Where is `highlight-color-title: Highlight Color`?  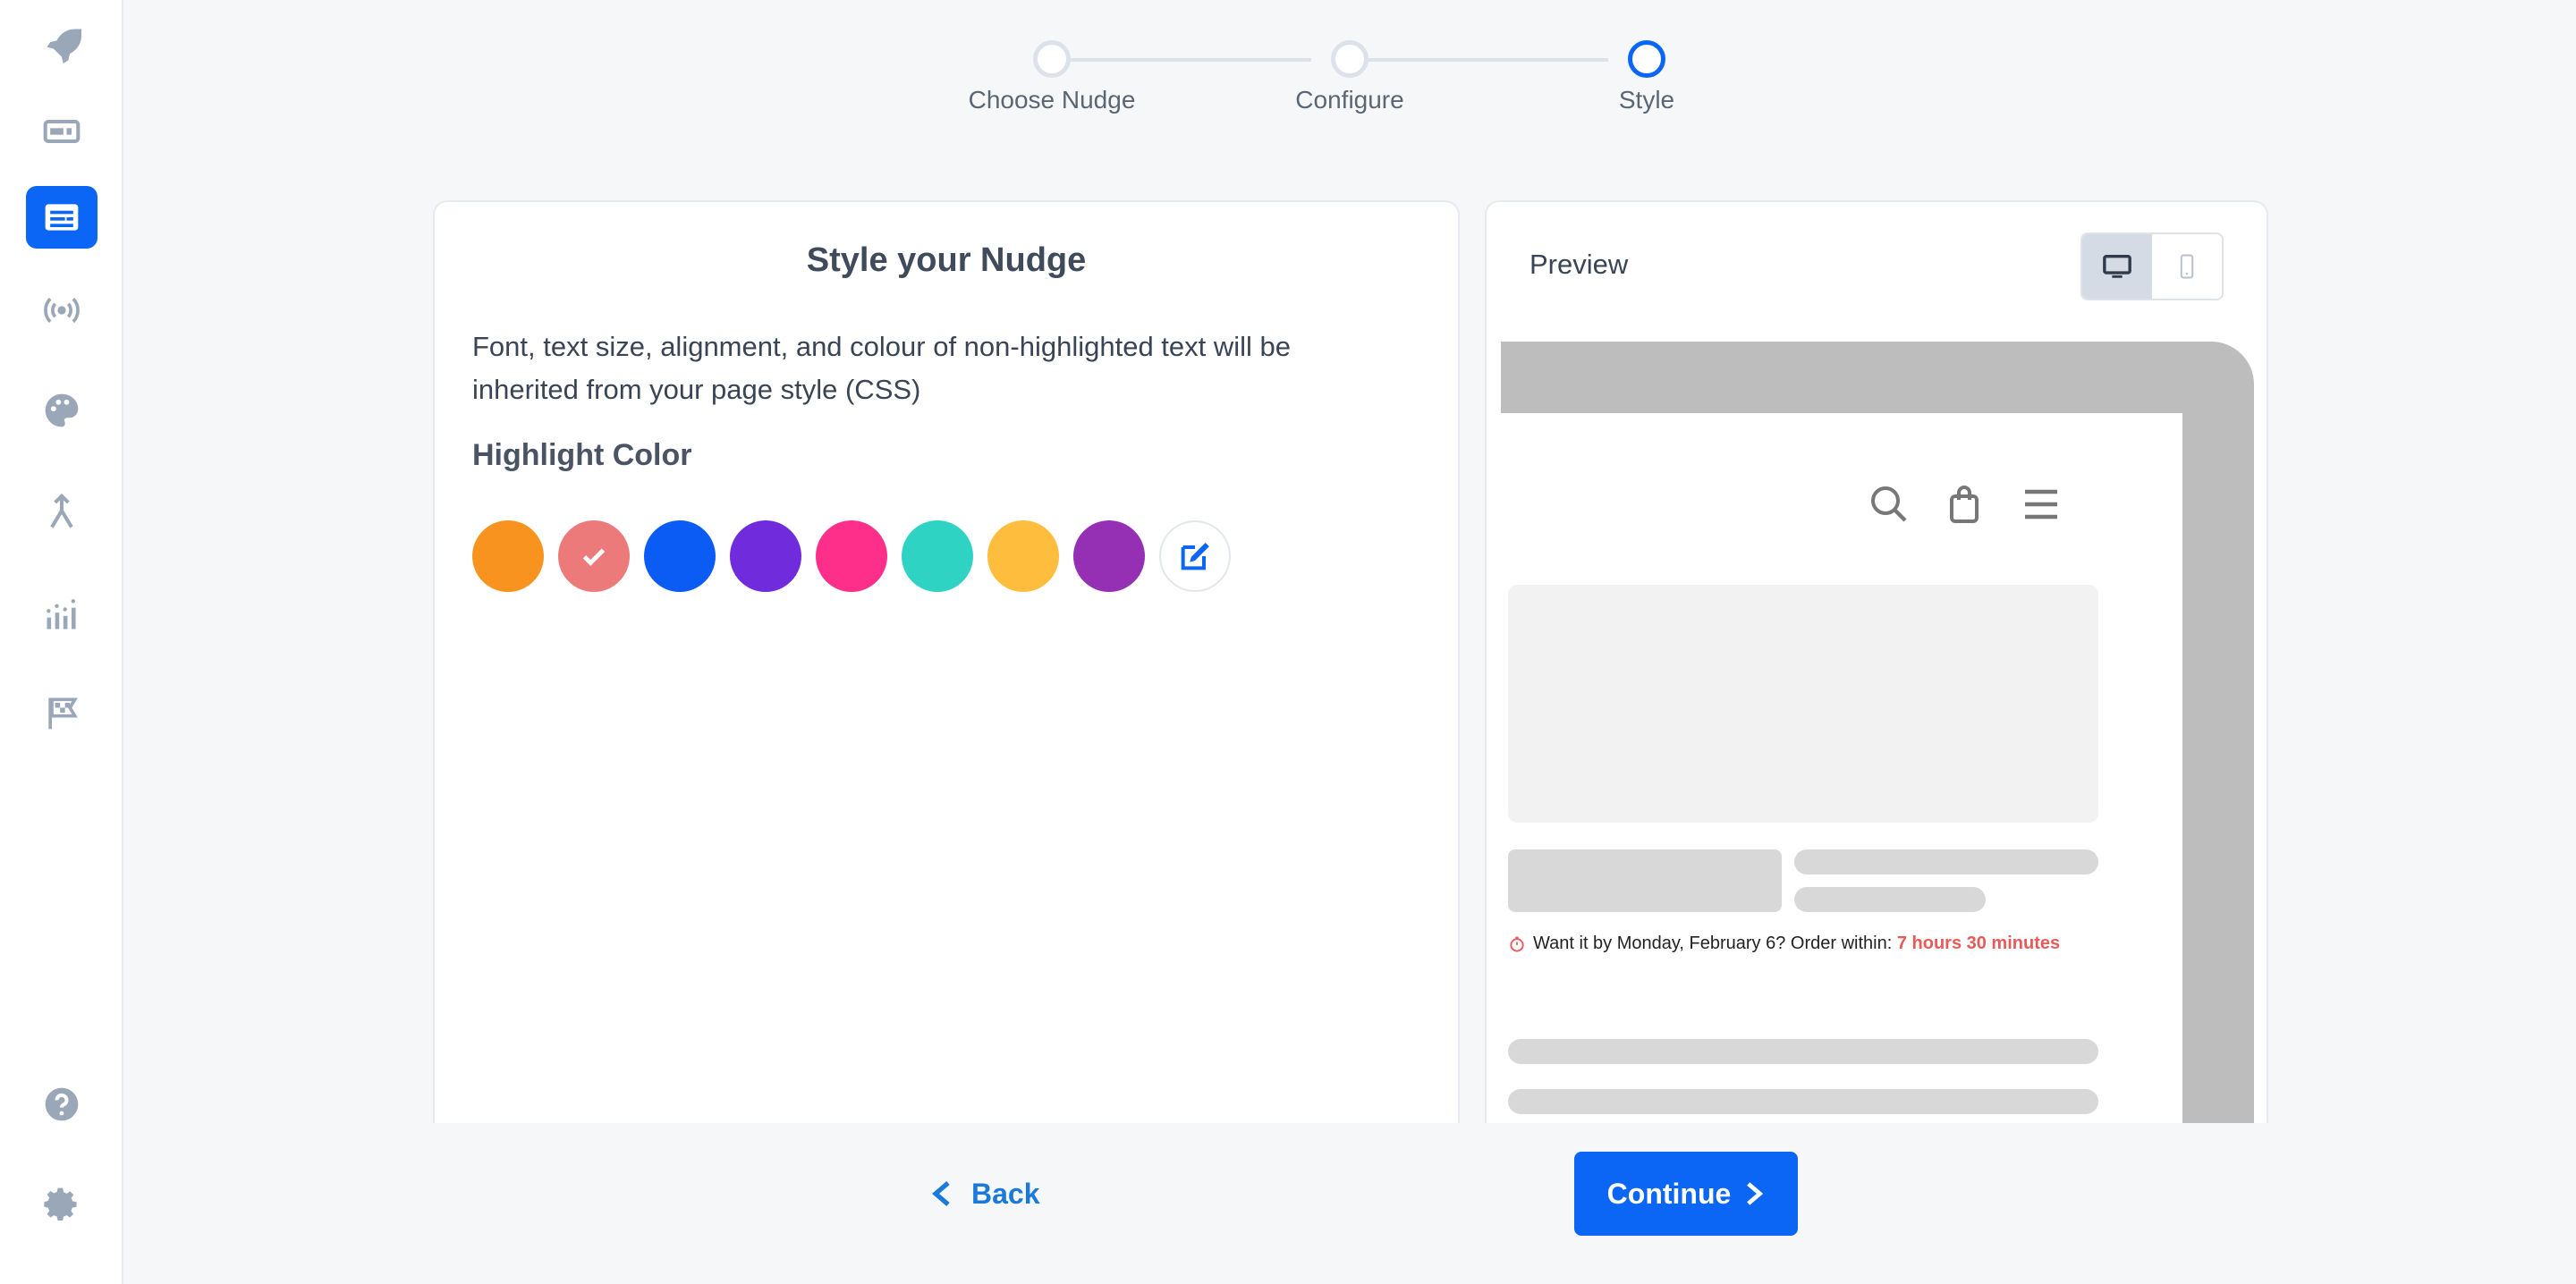
highlight-color-title: Highlight Color is located at coordinates (582, 455).